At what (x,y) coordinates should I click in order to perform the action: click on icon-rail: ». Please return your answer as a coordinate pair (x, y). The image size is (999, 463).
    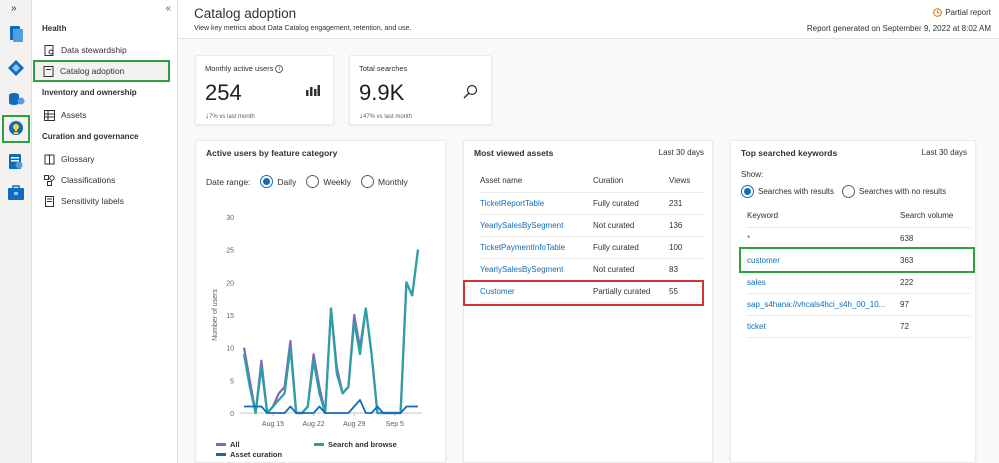
    Looking at the image, I should click on (16, 231).